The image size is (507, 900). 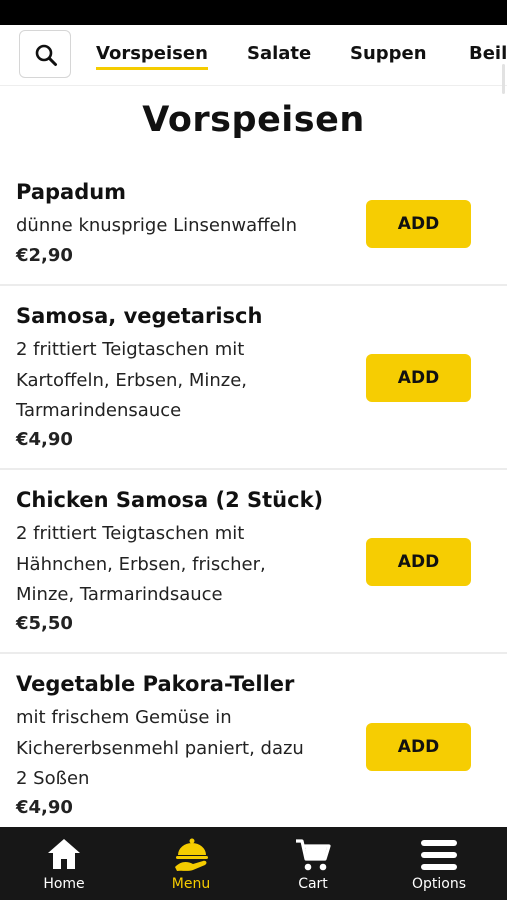 I want to click on bottom-navigation: Home Menu Cart Options, so click(x=253, y=863).